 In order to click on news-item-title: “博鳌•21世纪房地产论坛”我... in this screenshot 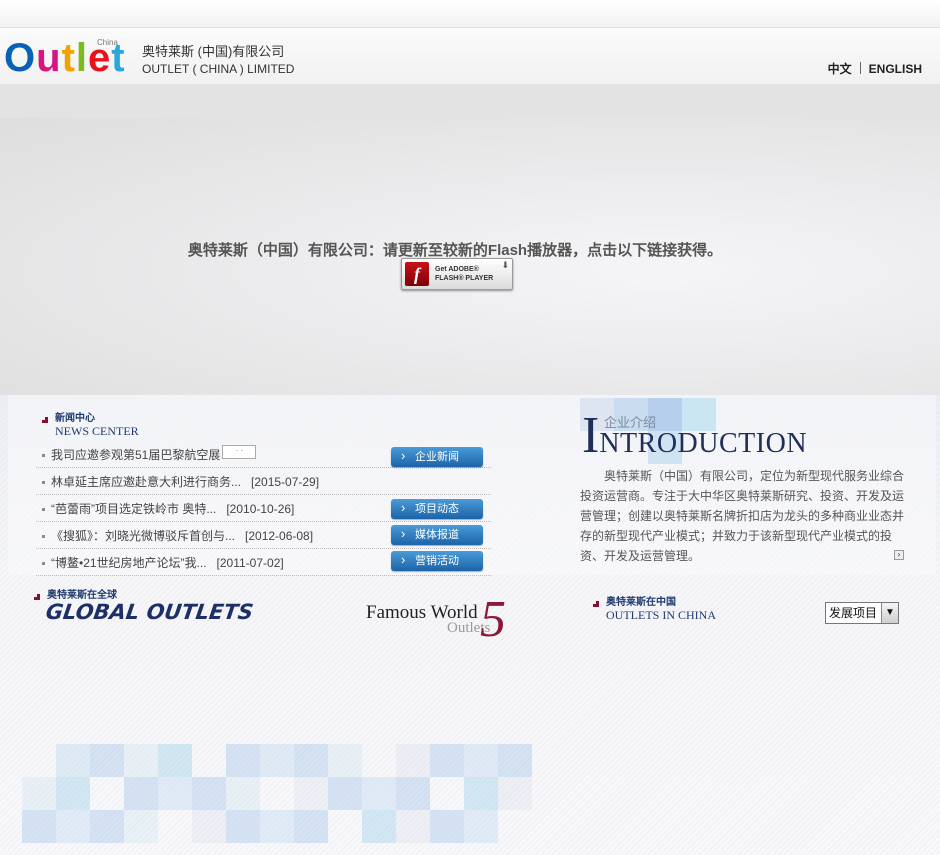, I will do `click(129, 563)`.